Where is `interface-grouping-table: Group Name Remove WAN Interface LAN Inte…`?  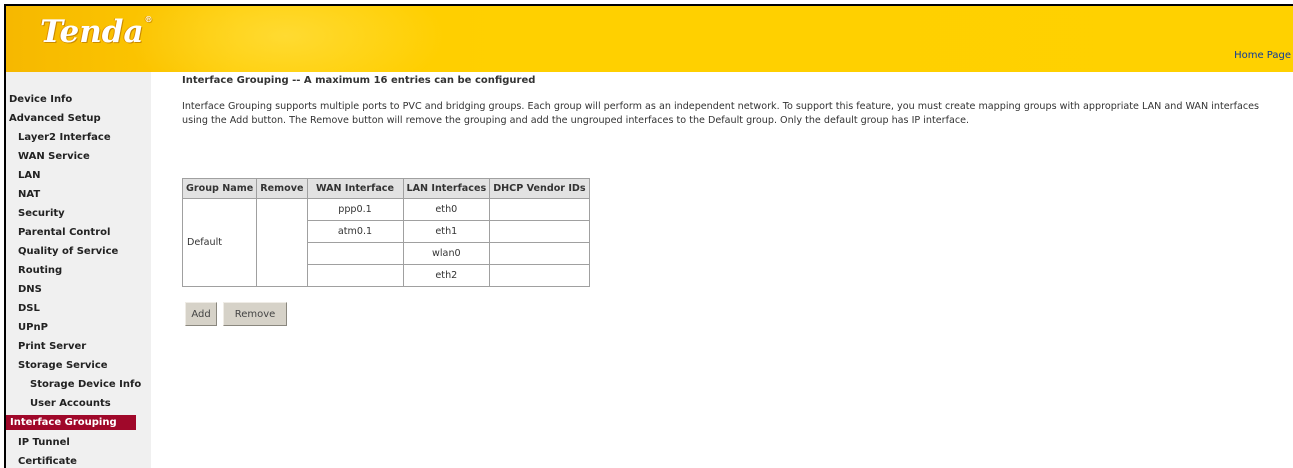
interface-grouping-table: Group Name Remove WAN Interface LAN Inte… is located at coordinates (385, 232).